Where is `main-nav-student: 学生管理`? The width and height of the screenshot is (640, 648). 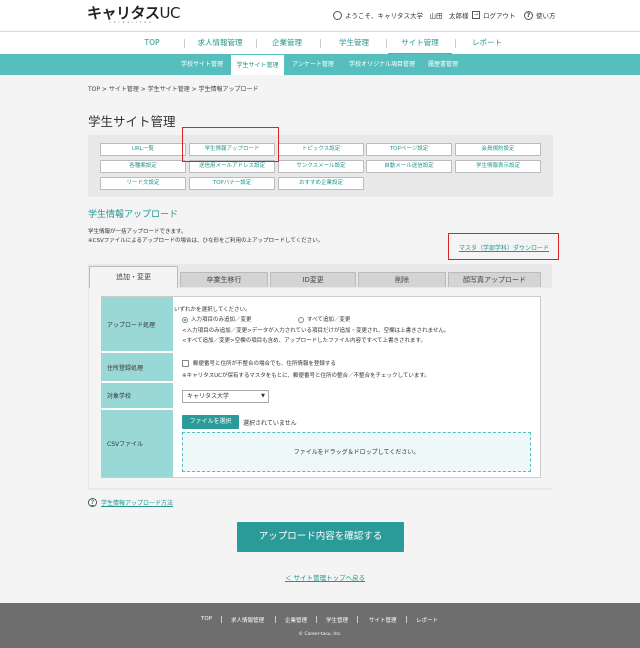 main-nav-student: 学生管理 is located at coordinates (354, 43).